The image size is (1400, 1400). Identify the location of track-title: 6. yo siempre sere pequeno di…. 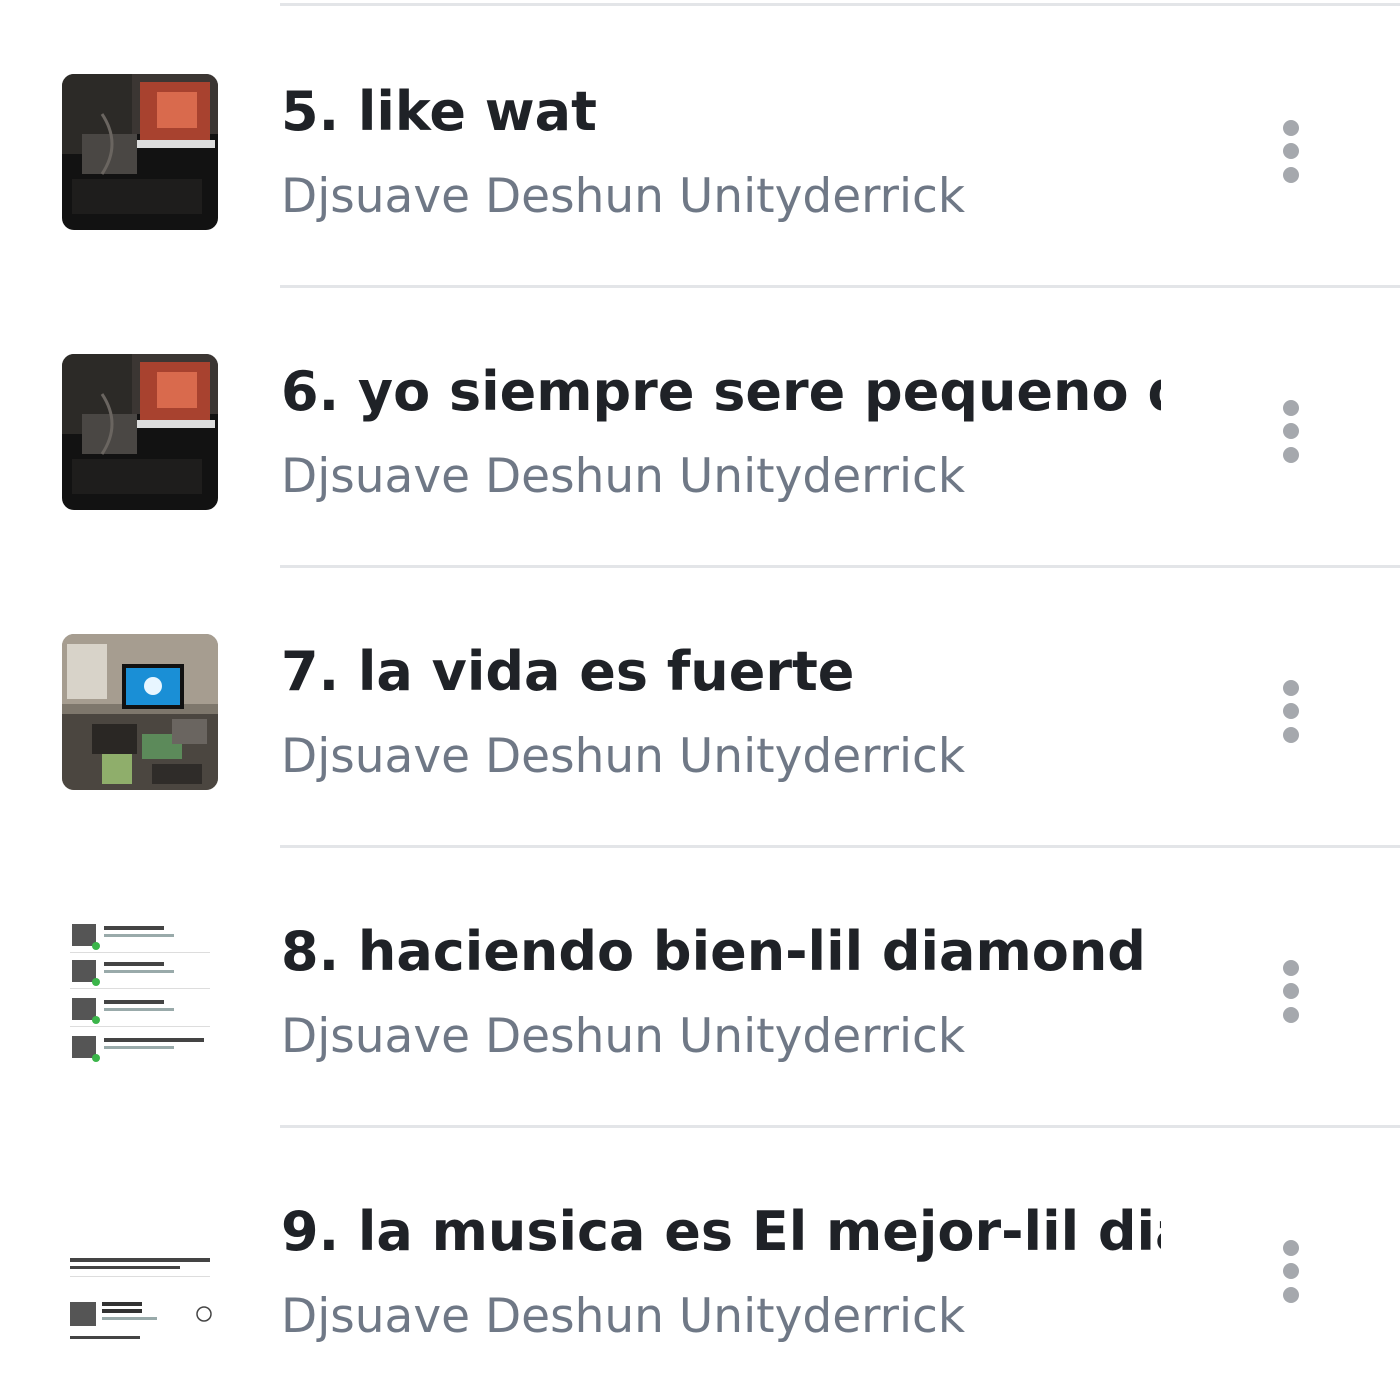
(721, 391).